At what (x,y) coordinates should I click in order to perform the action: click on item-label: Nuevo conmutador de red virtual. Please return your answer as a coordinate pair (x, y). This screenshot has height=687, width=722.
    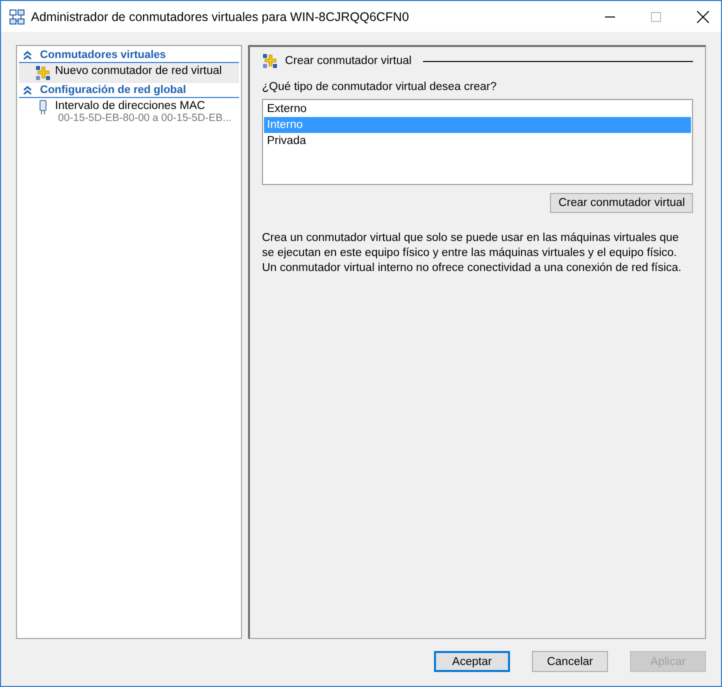
    Looking at the image, I should click on (138, 71).